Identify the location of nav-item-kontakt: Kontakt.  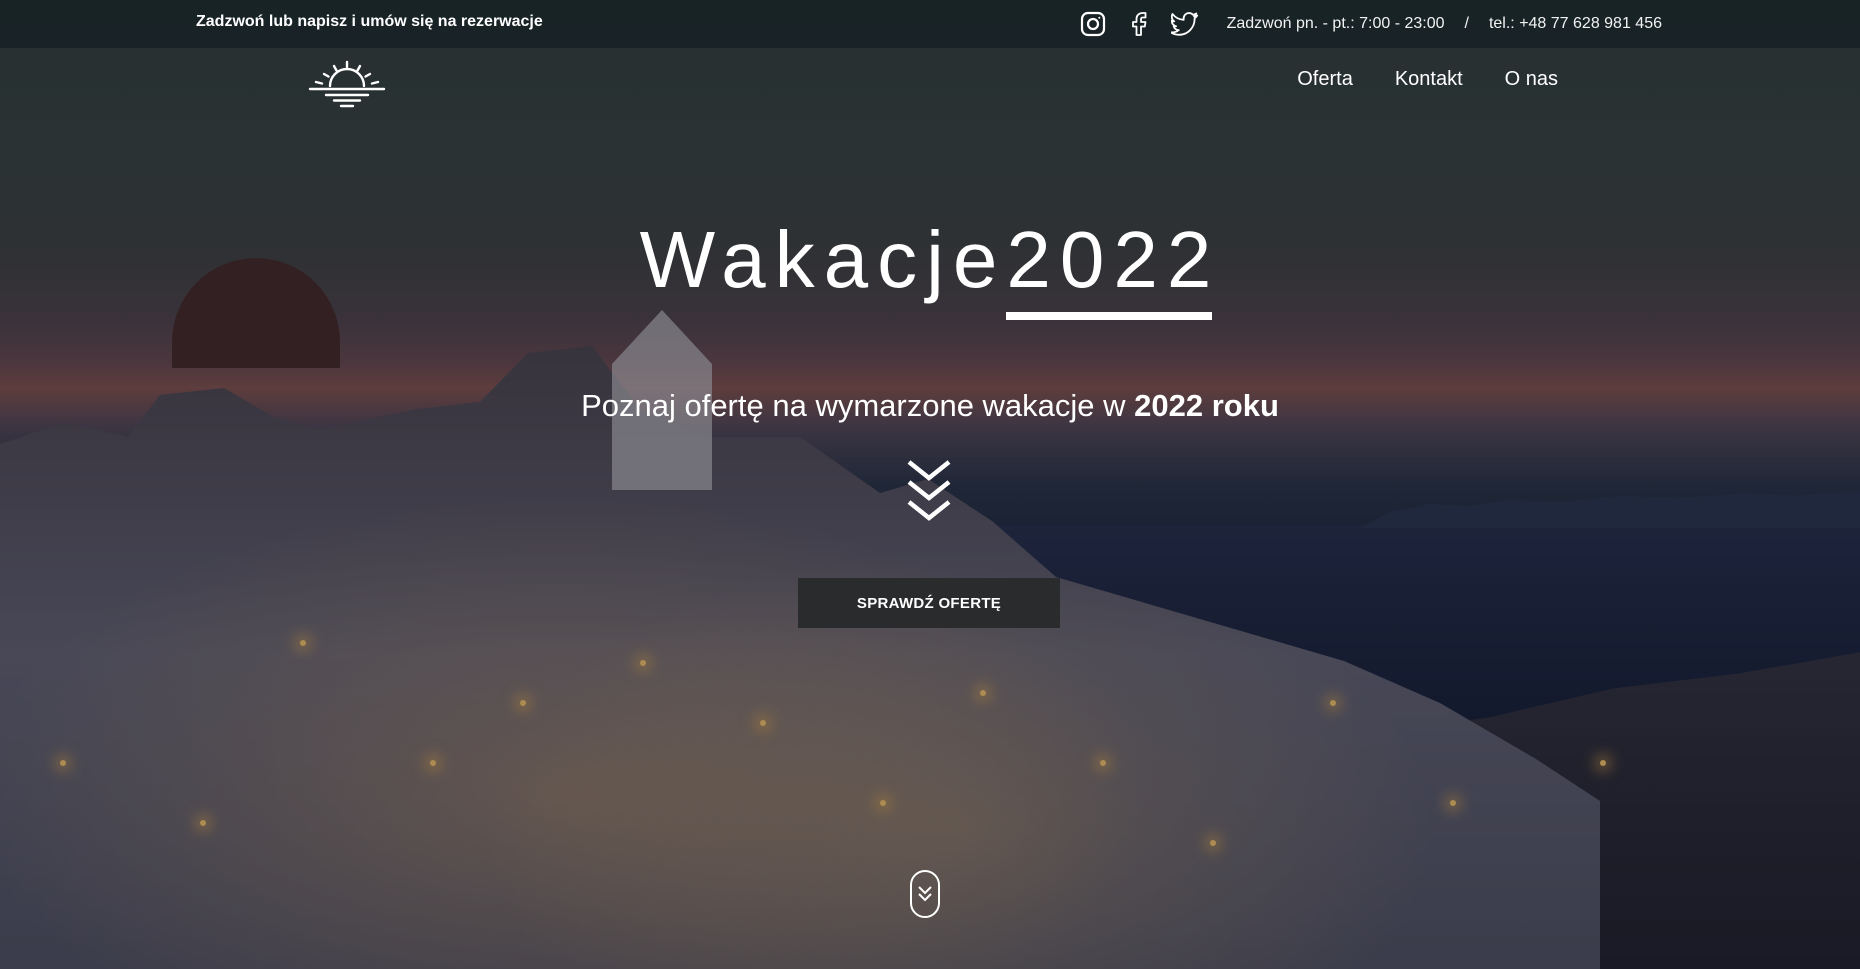
(1429, 79).